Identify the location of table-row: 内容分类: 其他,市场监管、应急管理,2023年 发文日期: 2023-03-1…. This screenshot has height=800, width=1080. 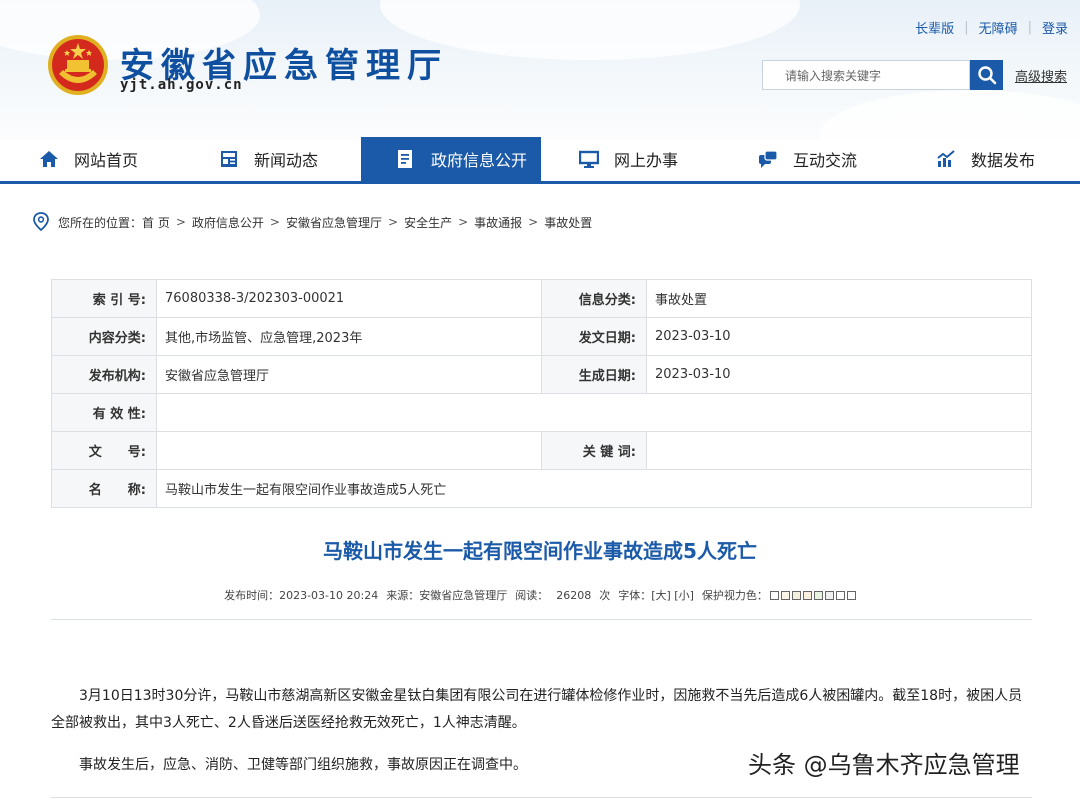
(541, 336).